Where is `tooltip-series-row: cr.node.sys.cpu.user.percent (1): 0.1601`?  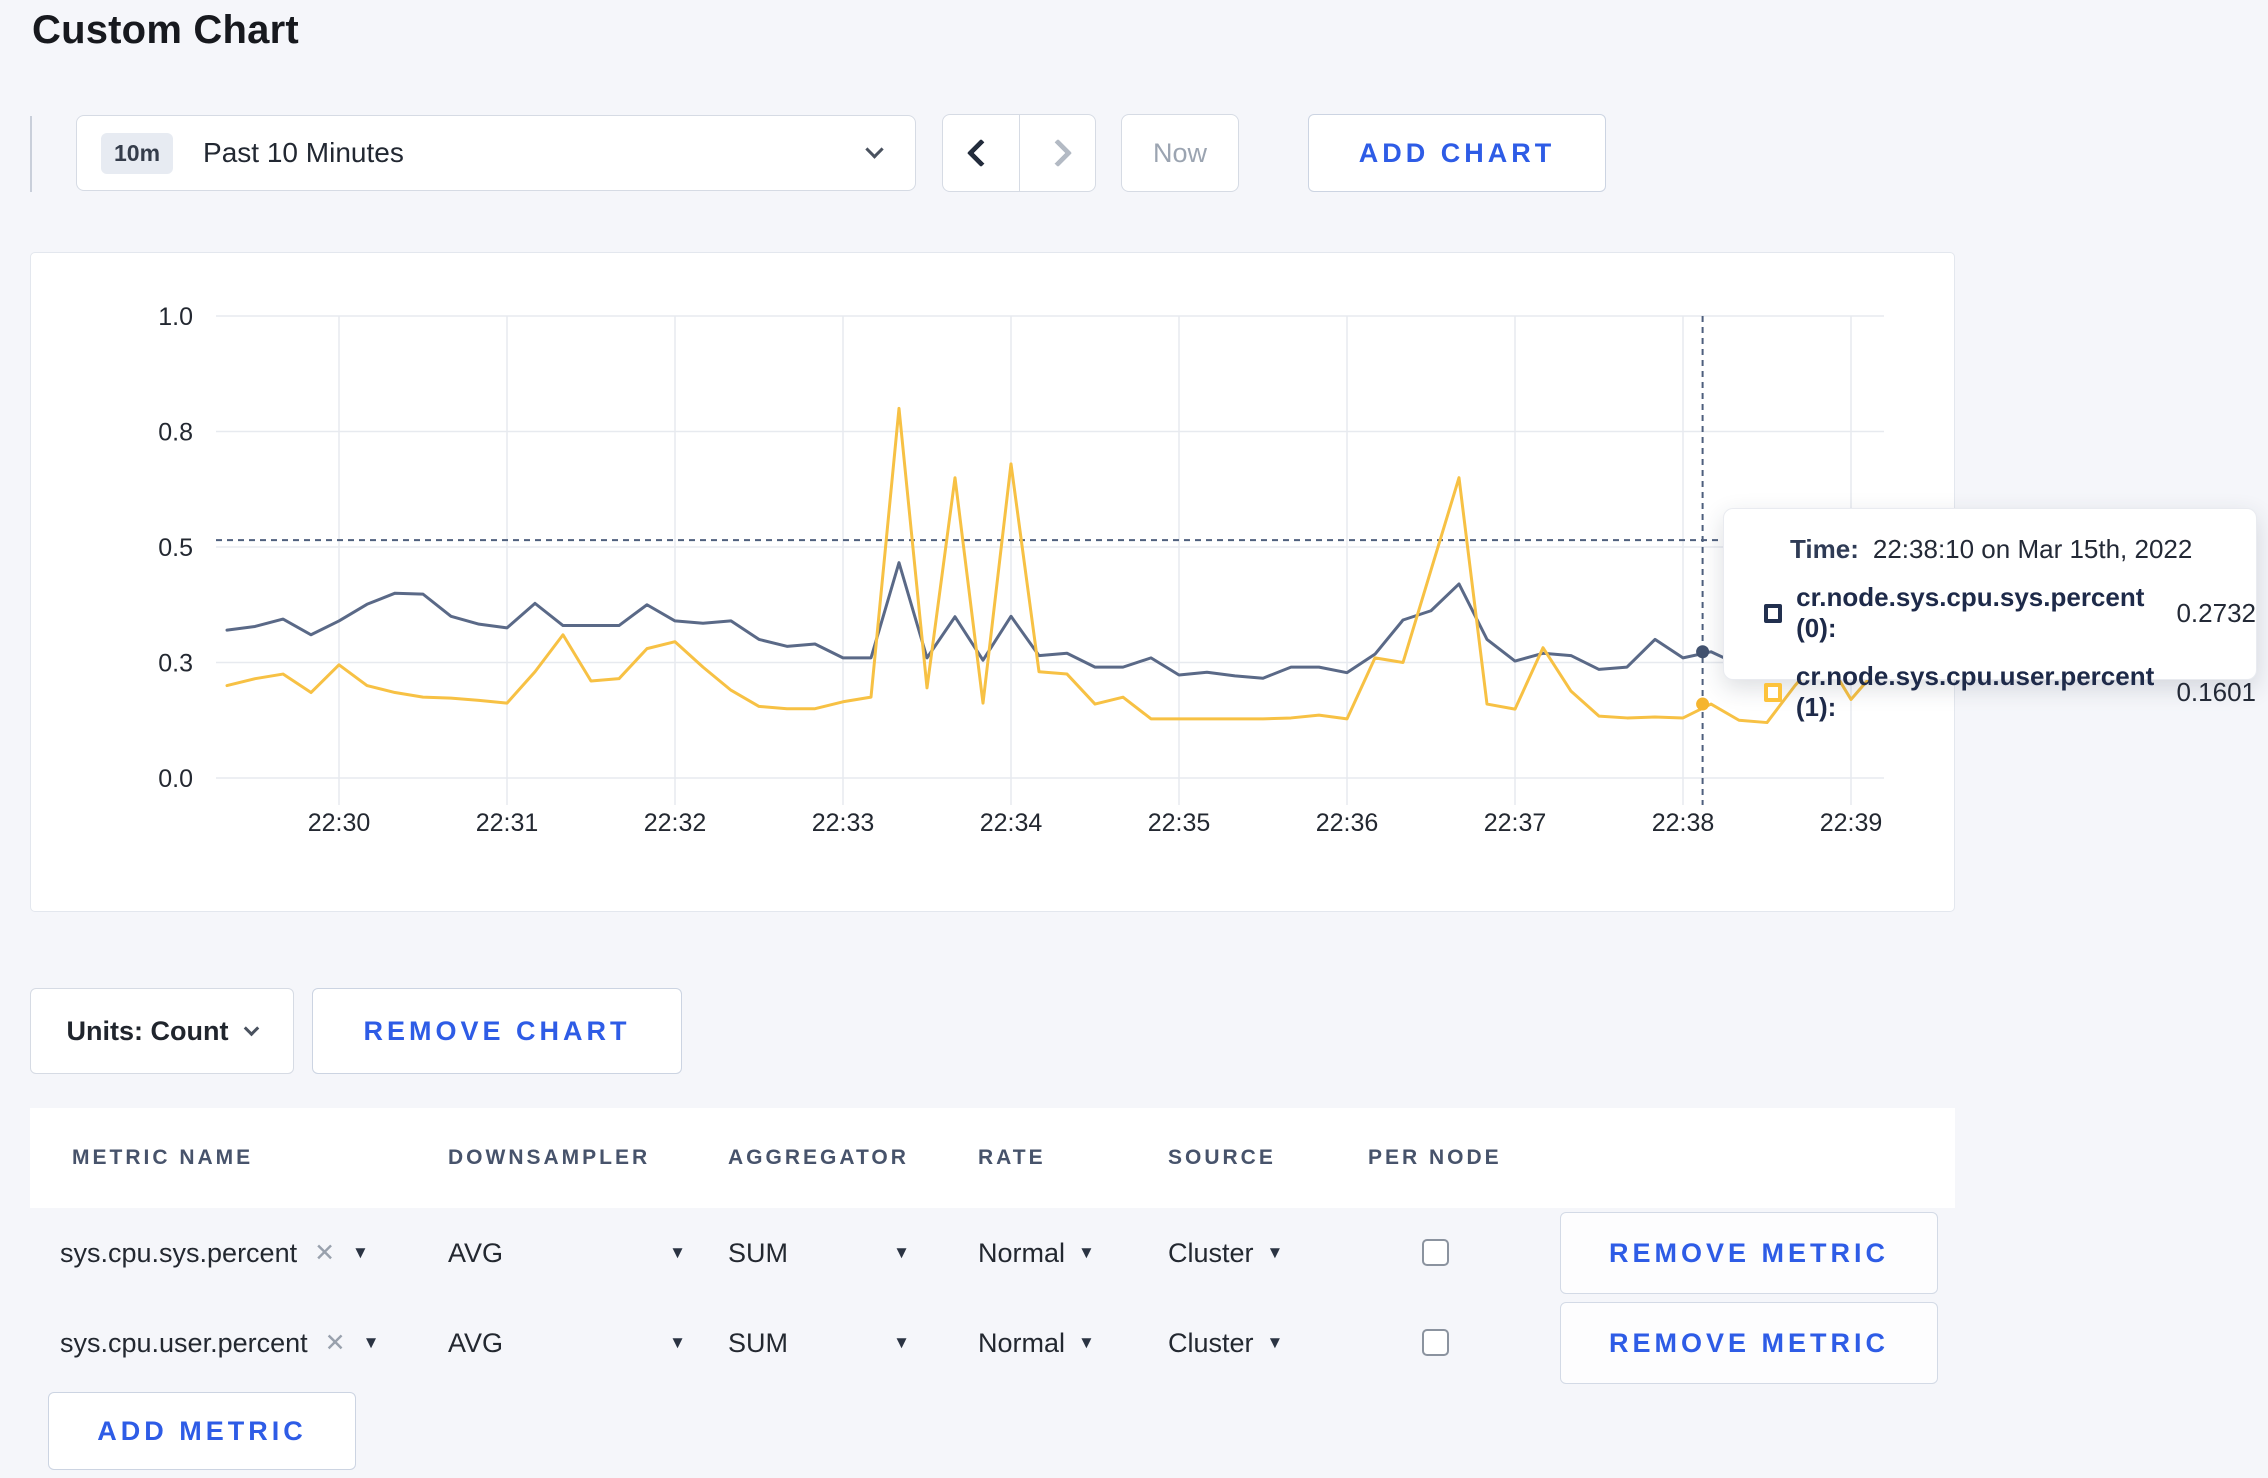
tooltip-series-row: cr.node.sys.cpu.user.percent (1): 0.1601 is located at coordinates (2010, 692).